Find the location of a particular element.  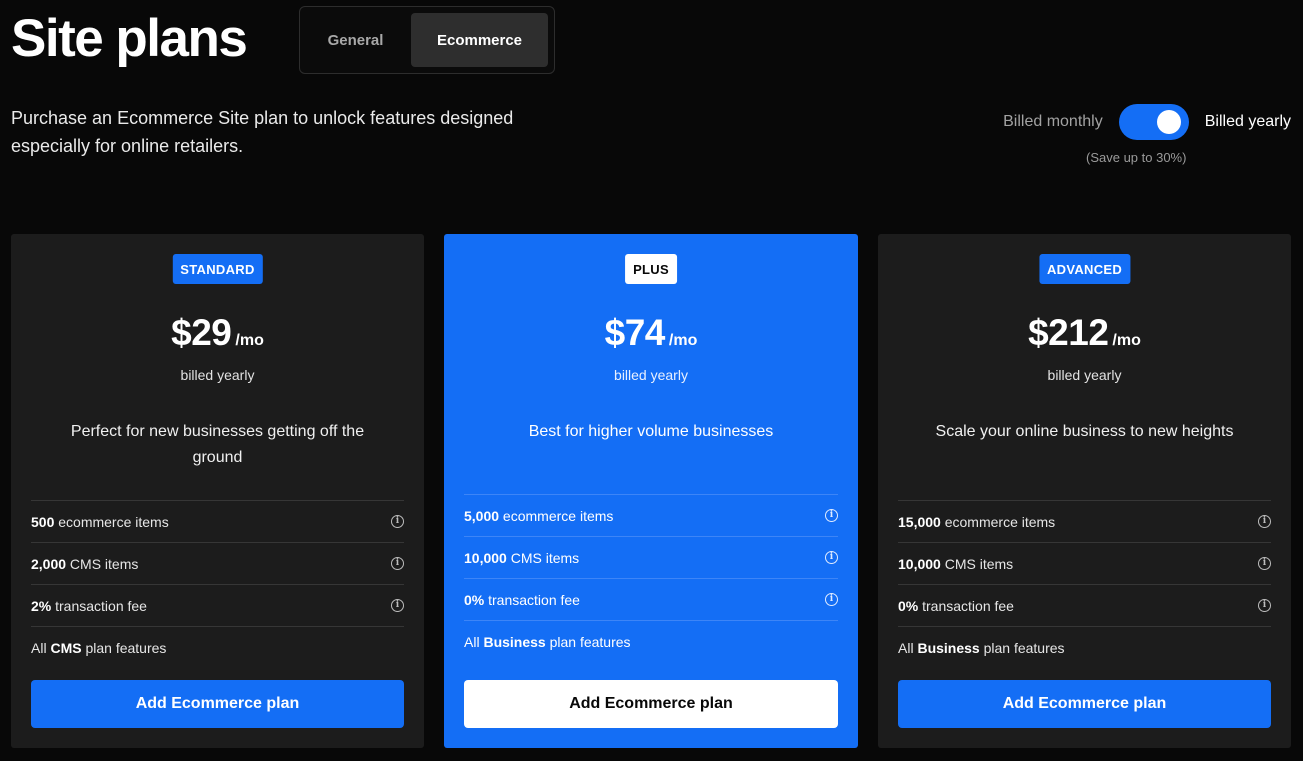

feature-item: 2% transaction fee i is located at coordinates (217, 605).